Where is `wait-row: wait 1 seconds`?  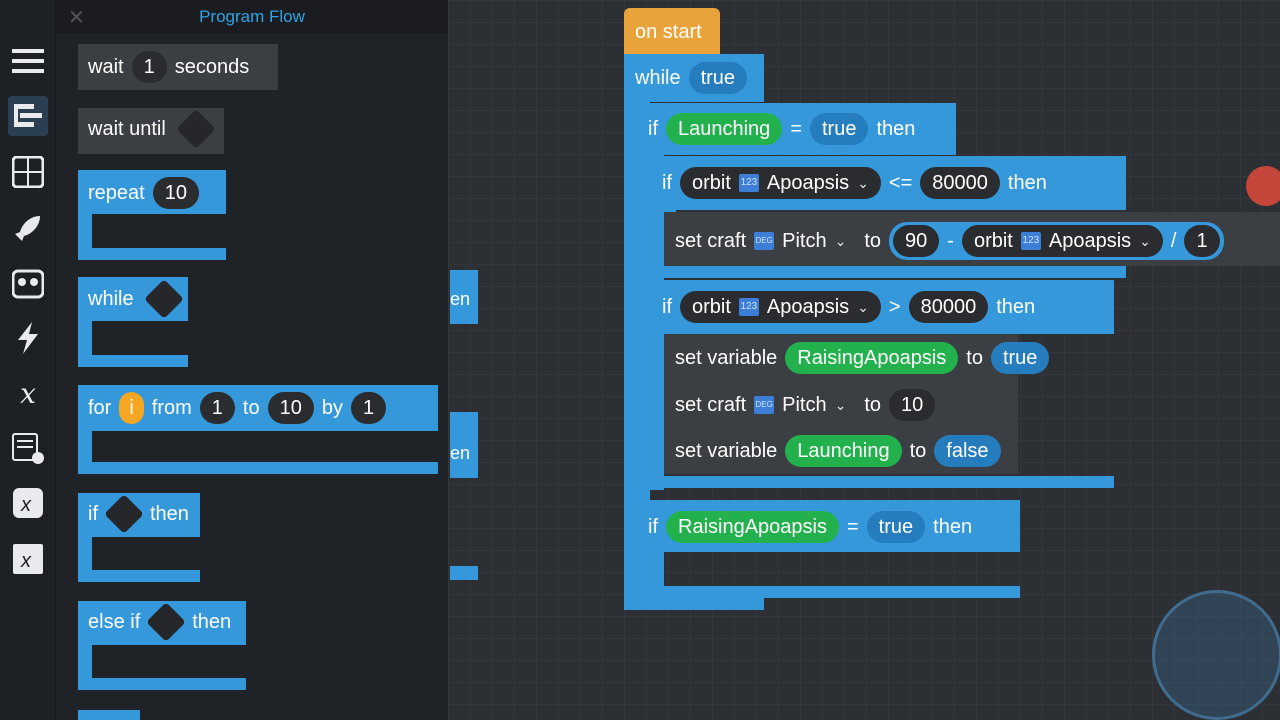
wait-row: wait 1 seconds is located at coordinates (168, 67).